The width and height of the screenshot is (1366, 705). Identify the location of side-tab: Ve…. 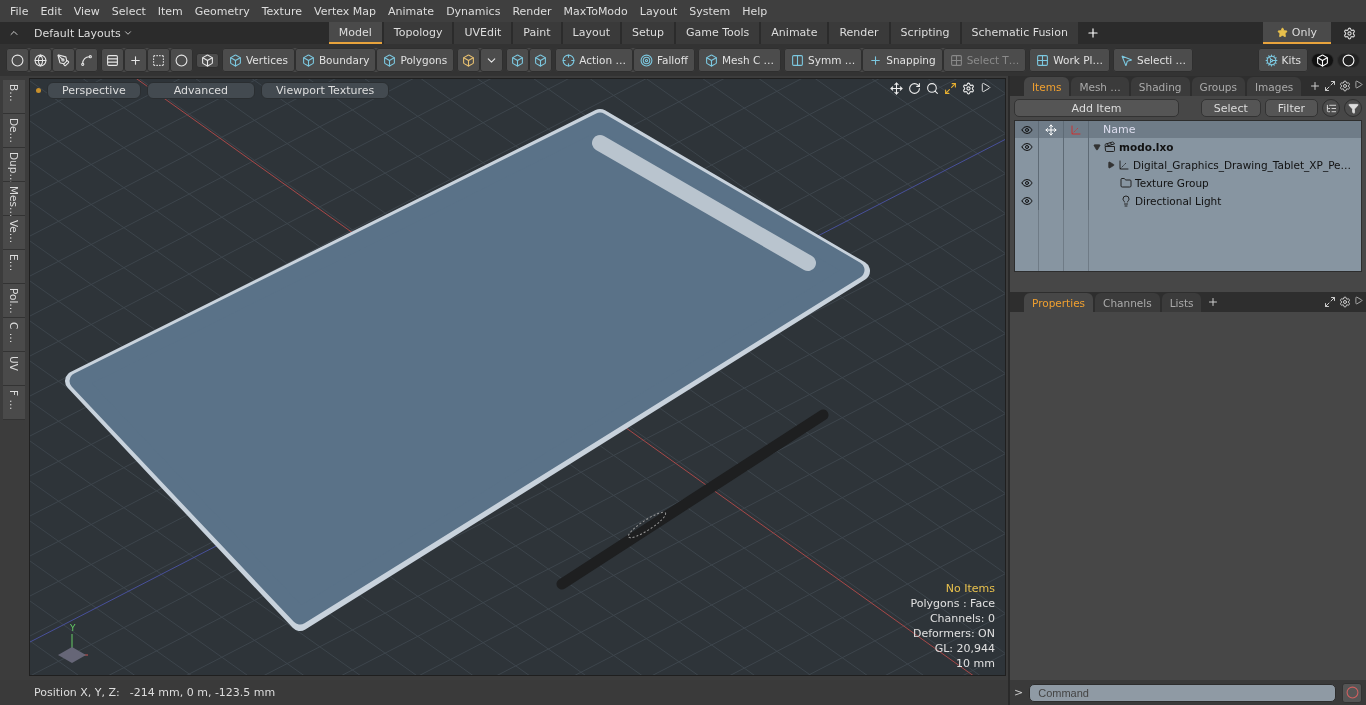
(14, 233).